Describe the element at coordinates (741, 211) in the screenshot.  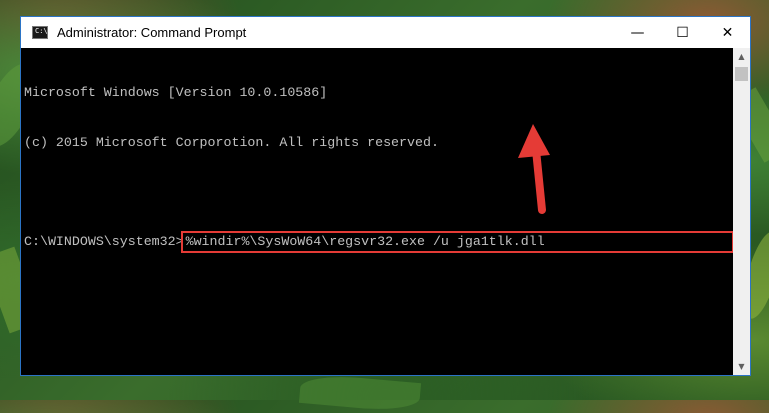
I see `vertical-scrollbar: ▲ ▼` at that location.